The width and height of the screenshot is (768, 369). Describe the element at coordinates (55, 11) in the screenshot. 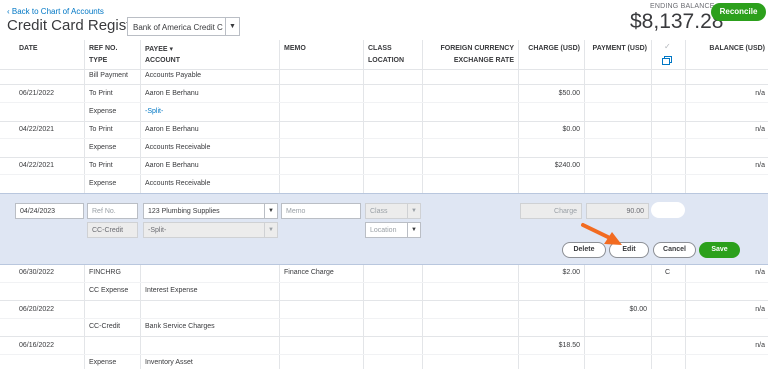

I see `back-to-chart-of-accounts-link: ‹ Back to Chart of Accounts` at that location.